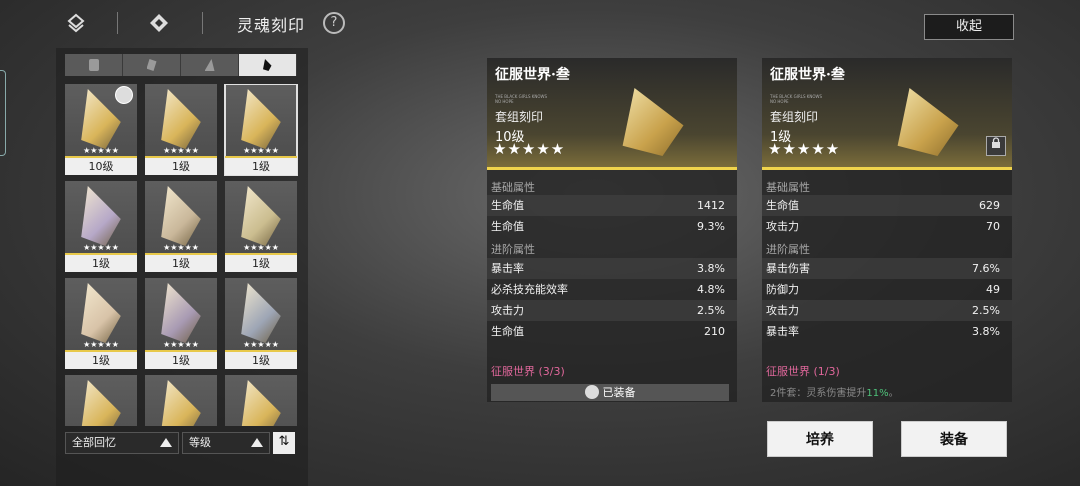  What do you see at coordinates (788, 249) in the screenshot?
I see `advanced-stats-label: 进阶属性` at bounding box center [788, 249].